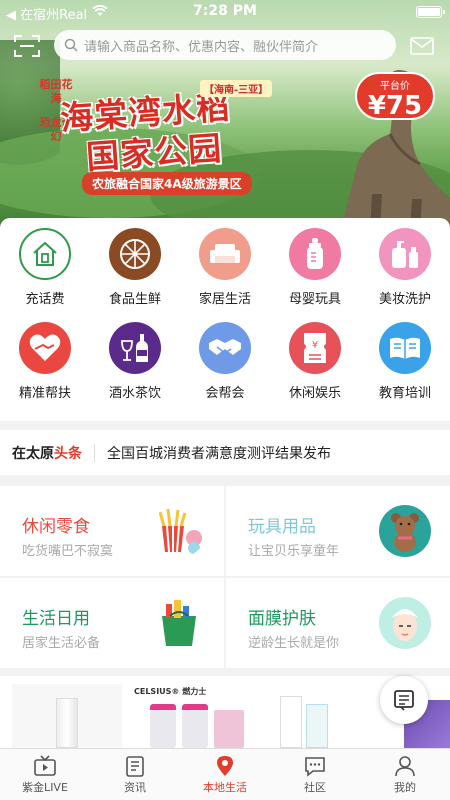 Image resolution: width=450 pixels, height=800 pixels. I want to click on promo-subtitle: 居家生活必备, so click(61, 643).